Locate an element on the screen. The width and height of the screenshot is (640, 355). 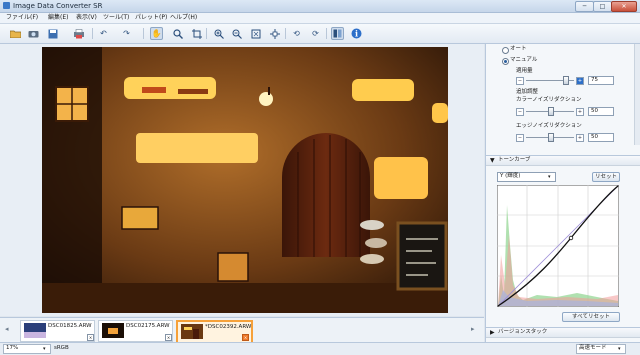
filmstrip-item: DSC02175.ARW × is located at coordinates (135, 331).